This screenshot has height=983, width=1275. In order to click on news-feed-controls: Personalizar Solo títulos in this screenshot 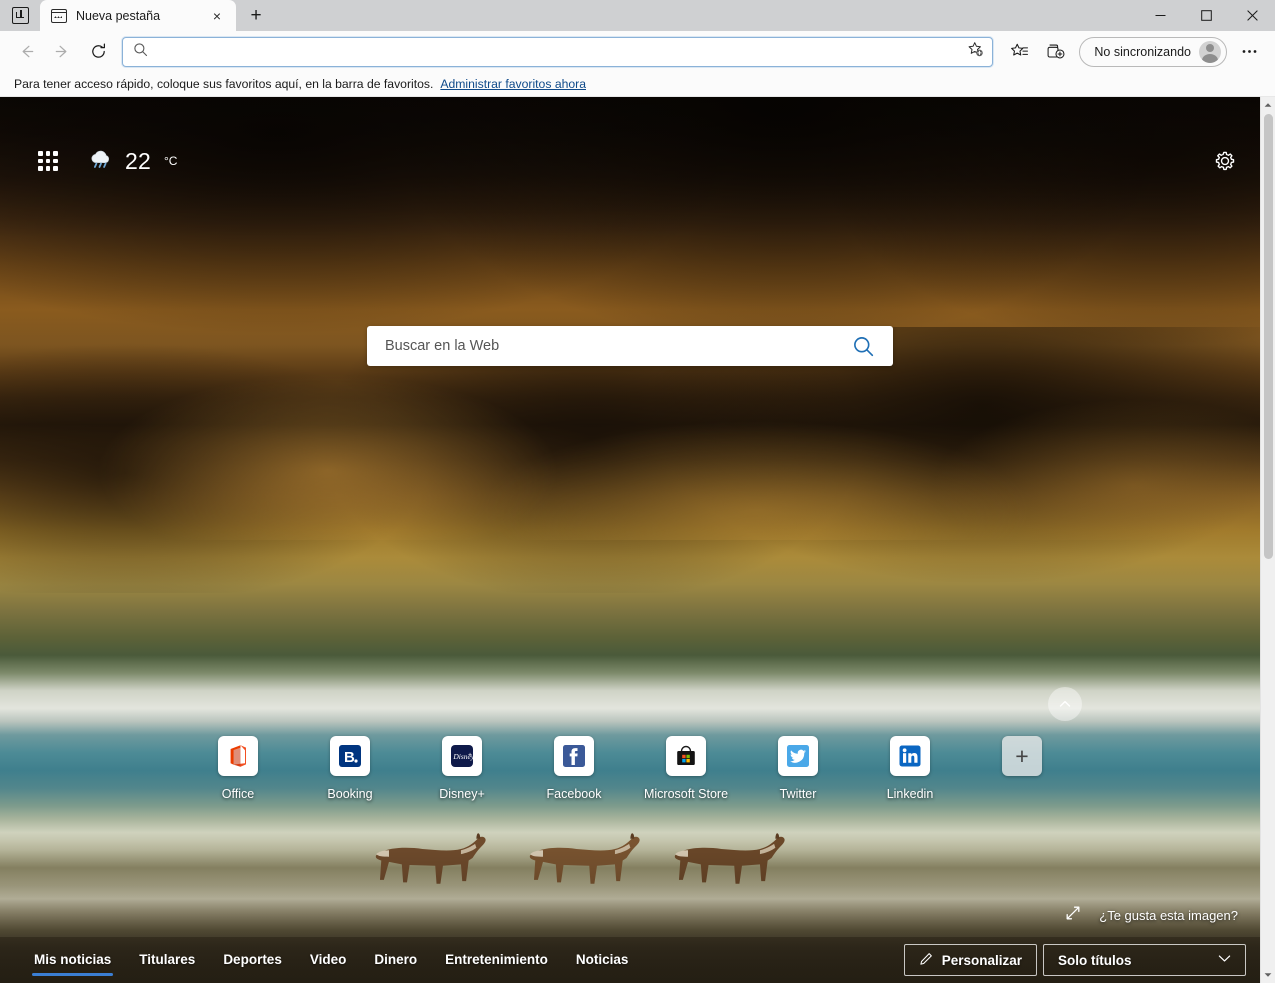, I will do `click(1074, 960)`.